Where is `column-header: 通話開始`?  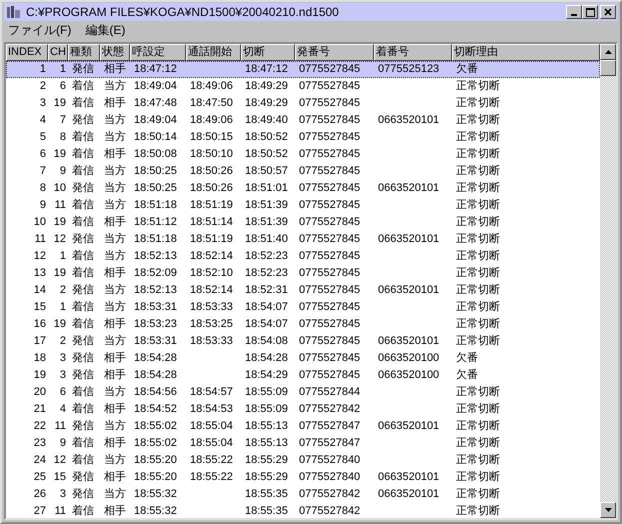
column-header: 通話開始 is located at coordinates (213, 52).